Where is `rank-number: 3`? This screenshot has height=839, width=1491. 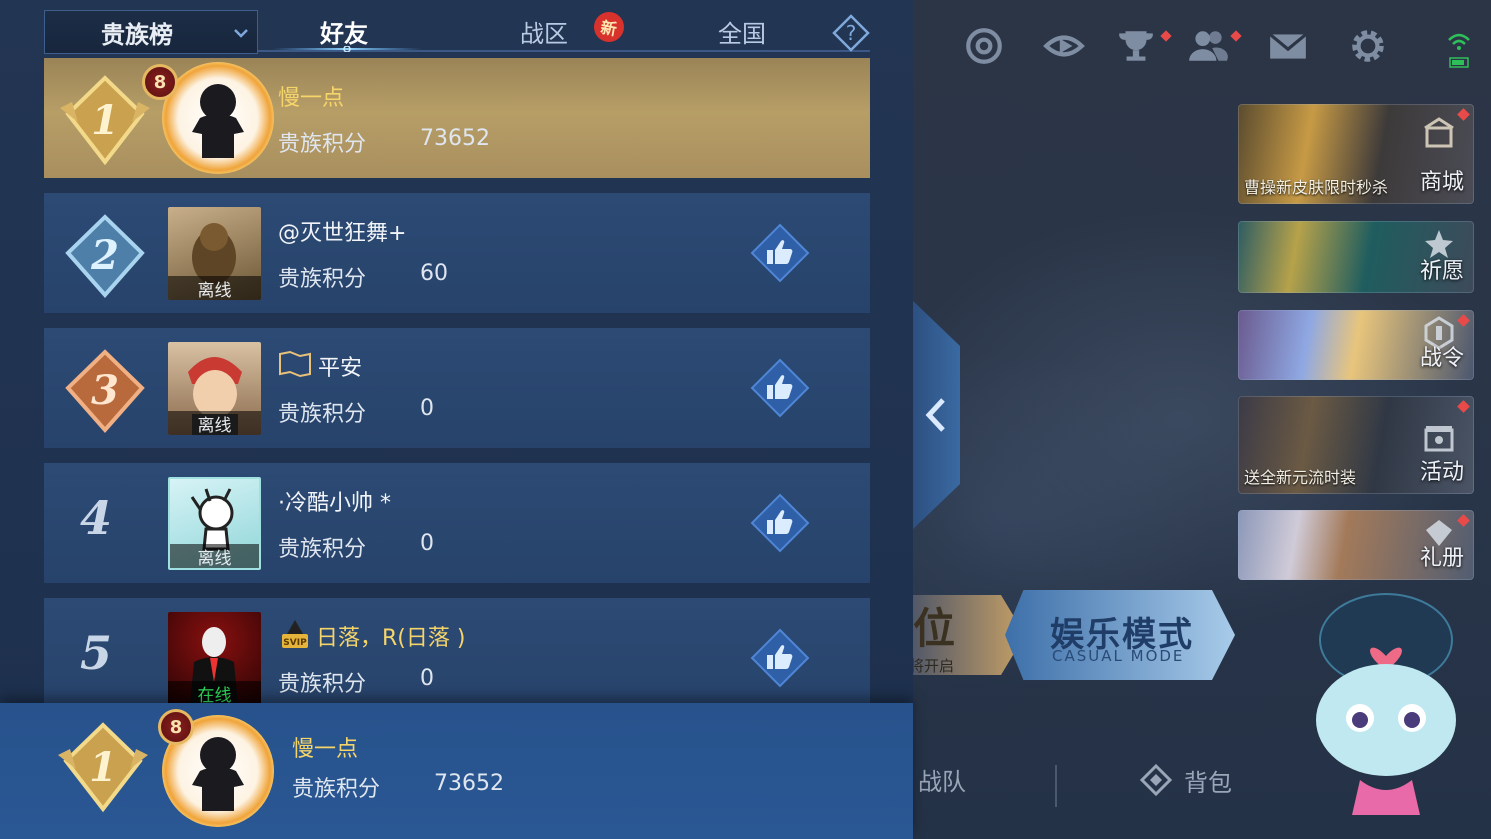
rank-number: 3 is located at coordinates (105, 390).